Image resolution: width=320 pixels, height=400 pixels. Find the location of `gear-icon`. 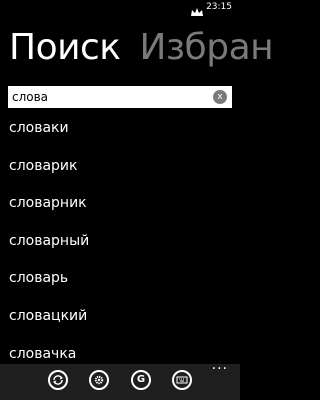

gear-icon is located at coordinates (99, 380).